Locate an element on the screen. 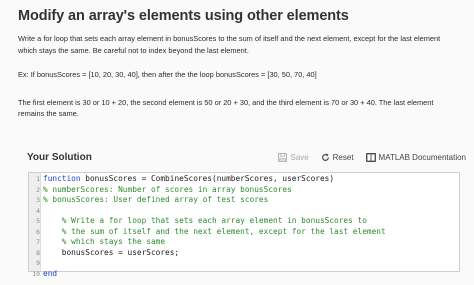  line-number: 6 is located at coordinates (38, 231).